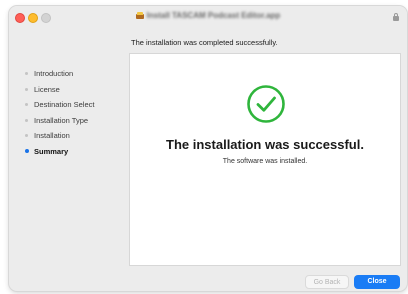 The image size is (408, 294). What do you see at coordinates (396, 17) in the screenshot?
I see `lock-icon` at bounding box center [396, 17].